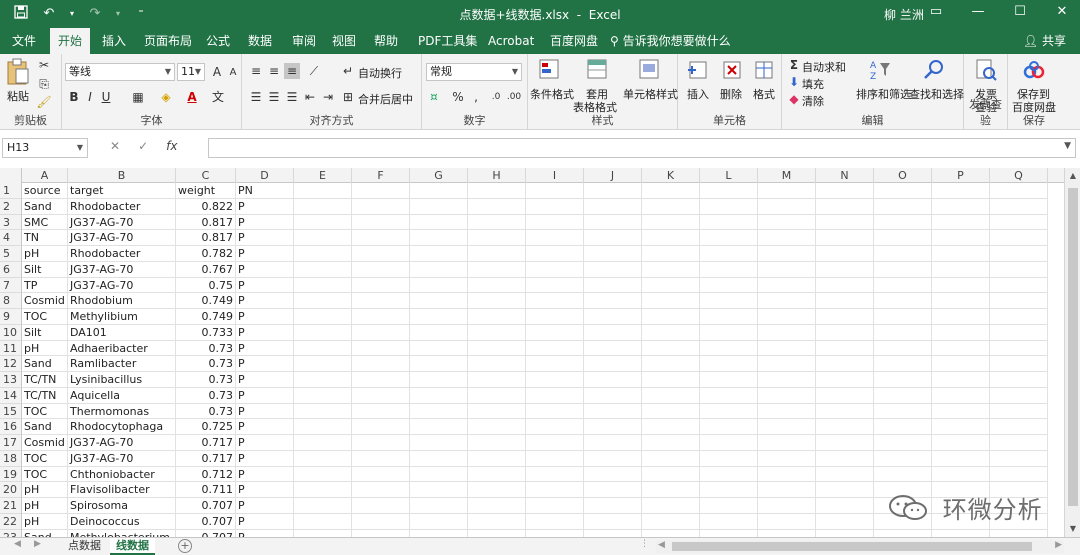 The width and height of the screenshot is (1080, 555). Describe the element at coordinates (206, 474) in the screenshot. I see `cell: 0.712` at that location.